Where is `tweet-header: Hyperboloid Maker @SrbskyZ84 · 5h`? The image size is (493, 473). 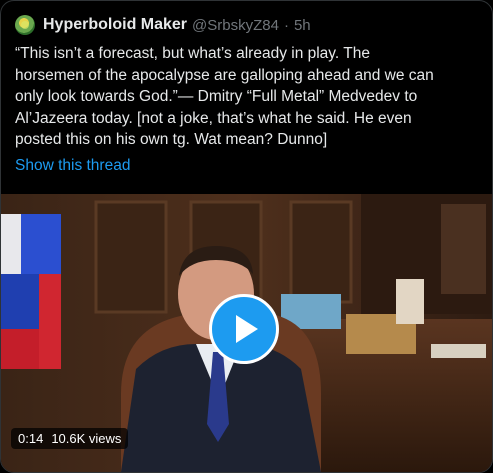
tweet-header: Hyperboloid Maker @SrbskyZ84 · 5h is located at coordinates (163, 25).